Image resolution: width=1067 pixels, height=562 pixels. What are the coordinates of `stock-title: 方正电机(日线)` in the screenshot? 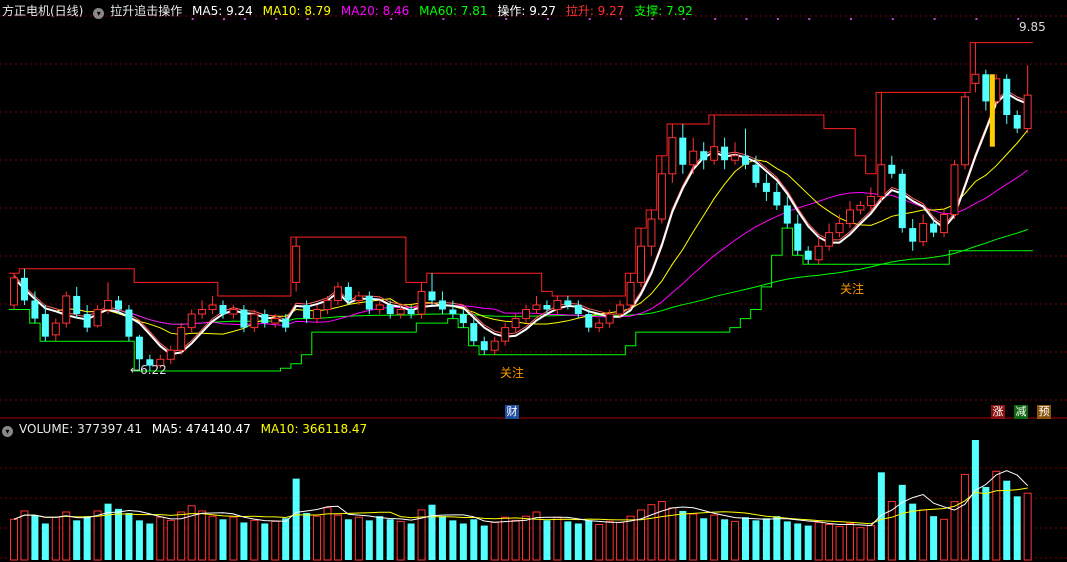 It's located at (42, 11).